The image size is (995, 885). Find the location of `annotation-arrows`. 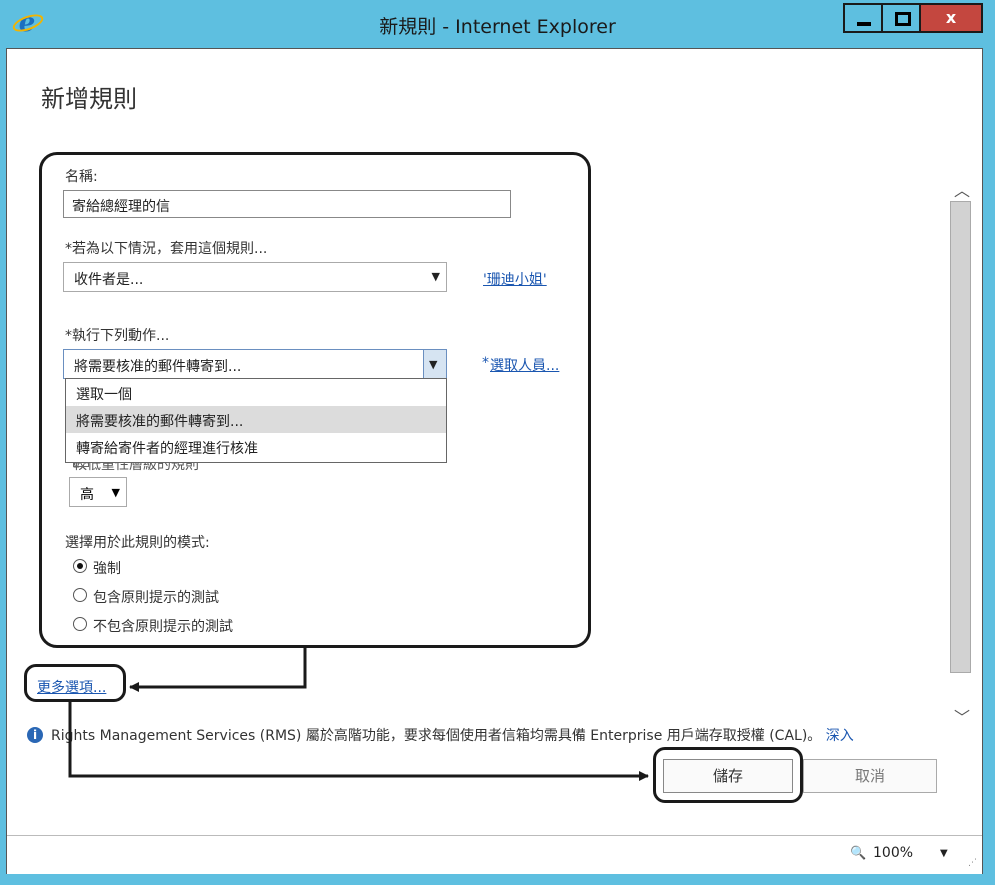

annotation-arrows is located at coordinates (358, 714).